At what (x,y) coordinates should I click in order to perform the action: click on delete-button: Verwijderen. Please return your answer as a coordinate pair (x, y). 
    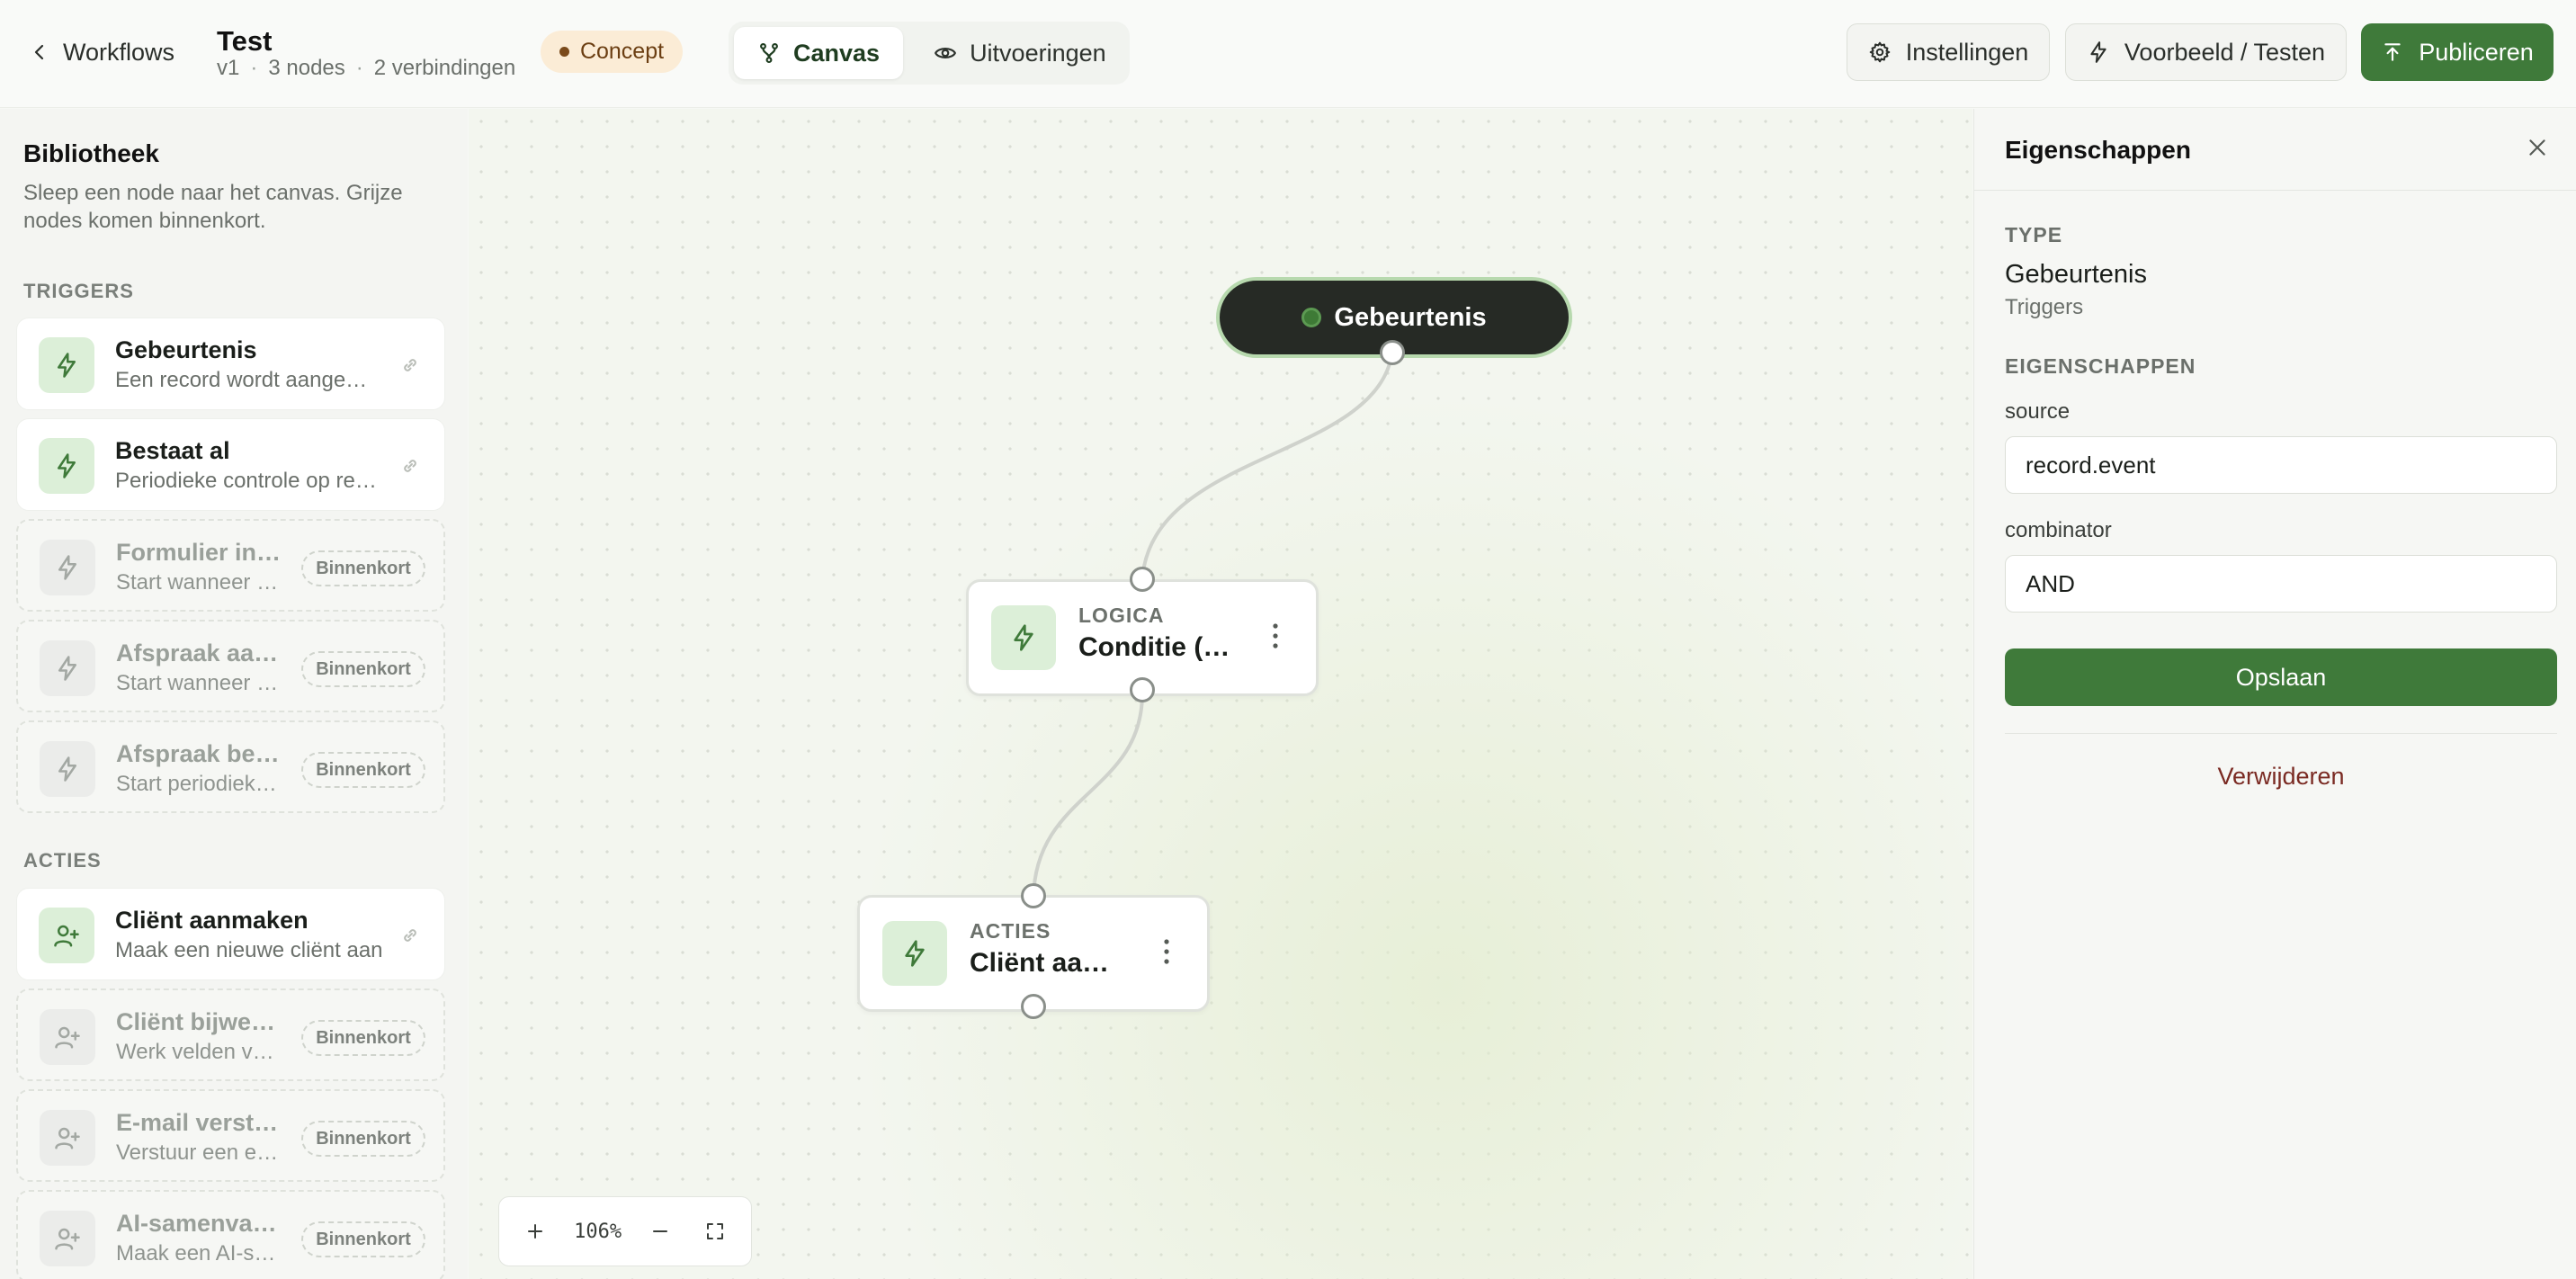
    Looking at the image, I should click on (2281, 776).